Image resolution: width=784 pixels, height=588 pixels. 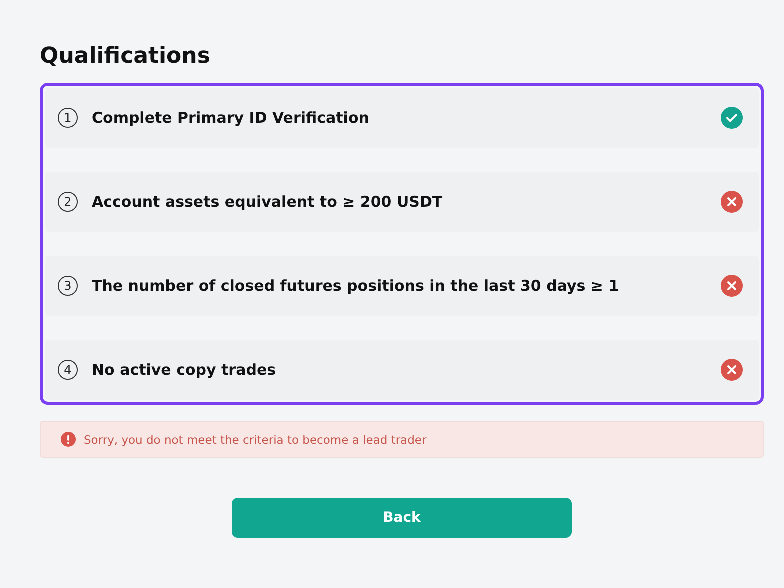 I want to click on criterion-label: The number of closed futures positions in the last 30 days ≥ 1, so click(x=356, y=286).